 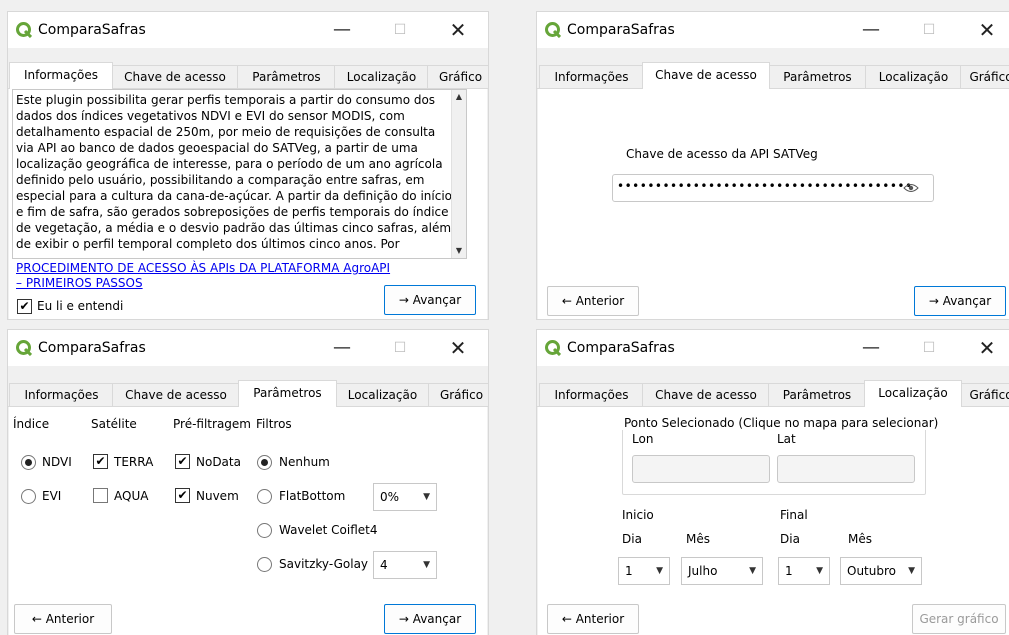 I want to click on radio-ndvi, so click(x=28, y=462).